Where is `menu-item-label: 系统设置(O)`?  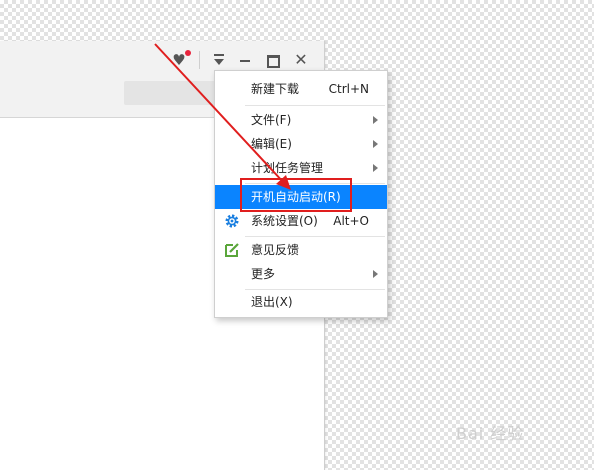
menu-item-label: 系统设置(O) is located at coordinates (284, 221).